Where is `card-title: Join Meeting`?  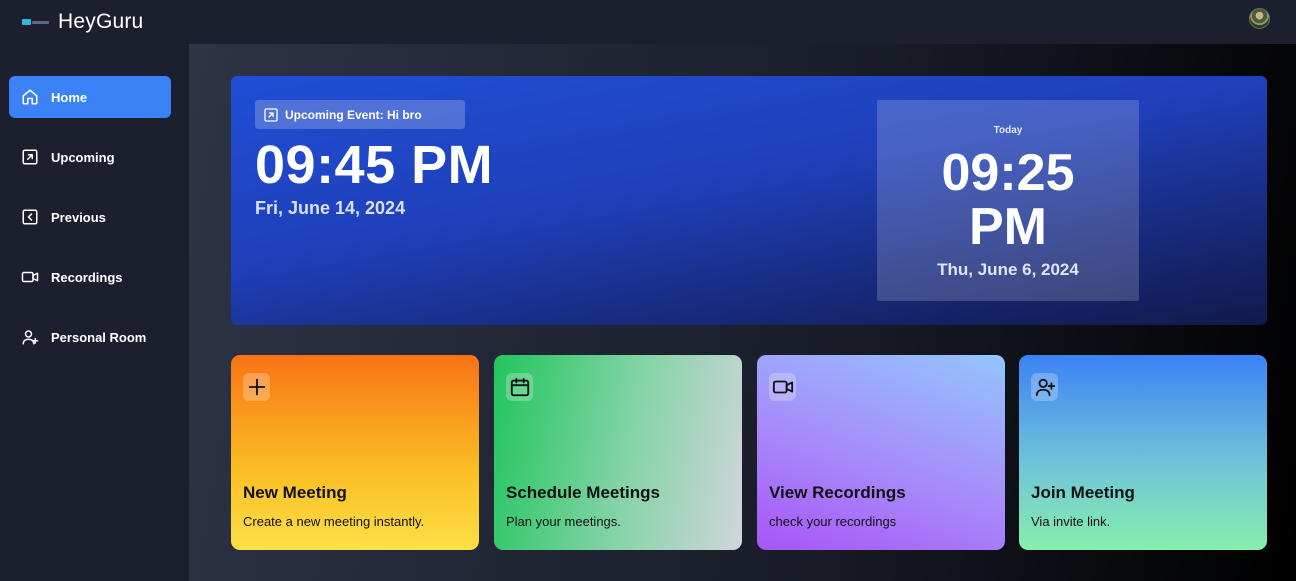 card-title: Join Meeting is located at coordinates (1083, 492).